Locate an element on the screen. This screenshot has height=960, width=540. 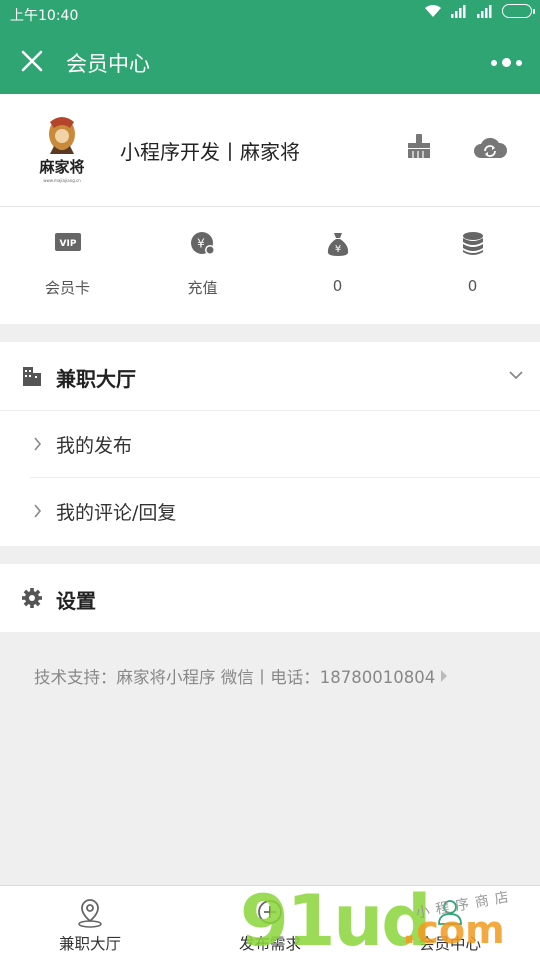
status-bar: 上午10:40 is located at coordinates (270, 14).